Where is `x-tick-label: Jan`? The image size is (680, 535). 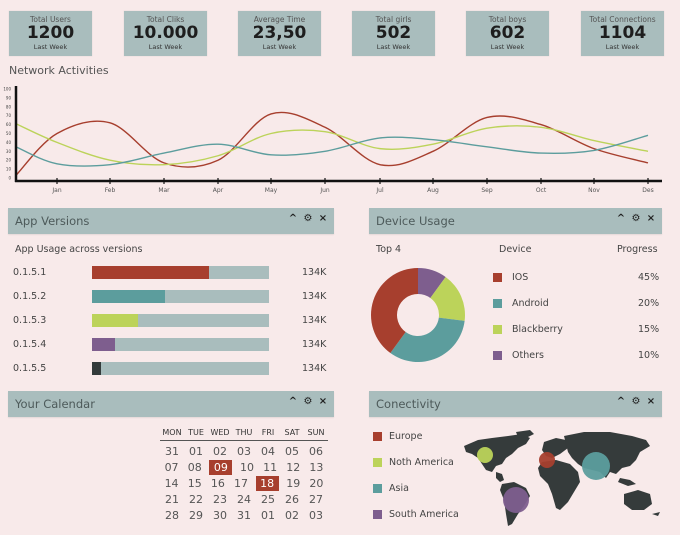 x-tick-label: Jan is located at coordinates (56, 190).